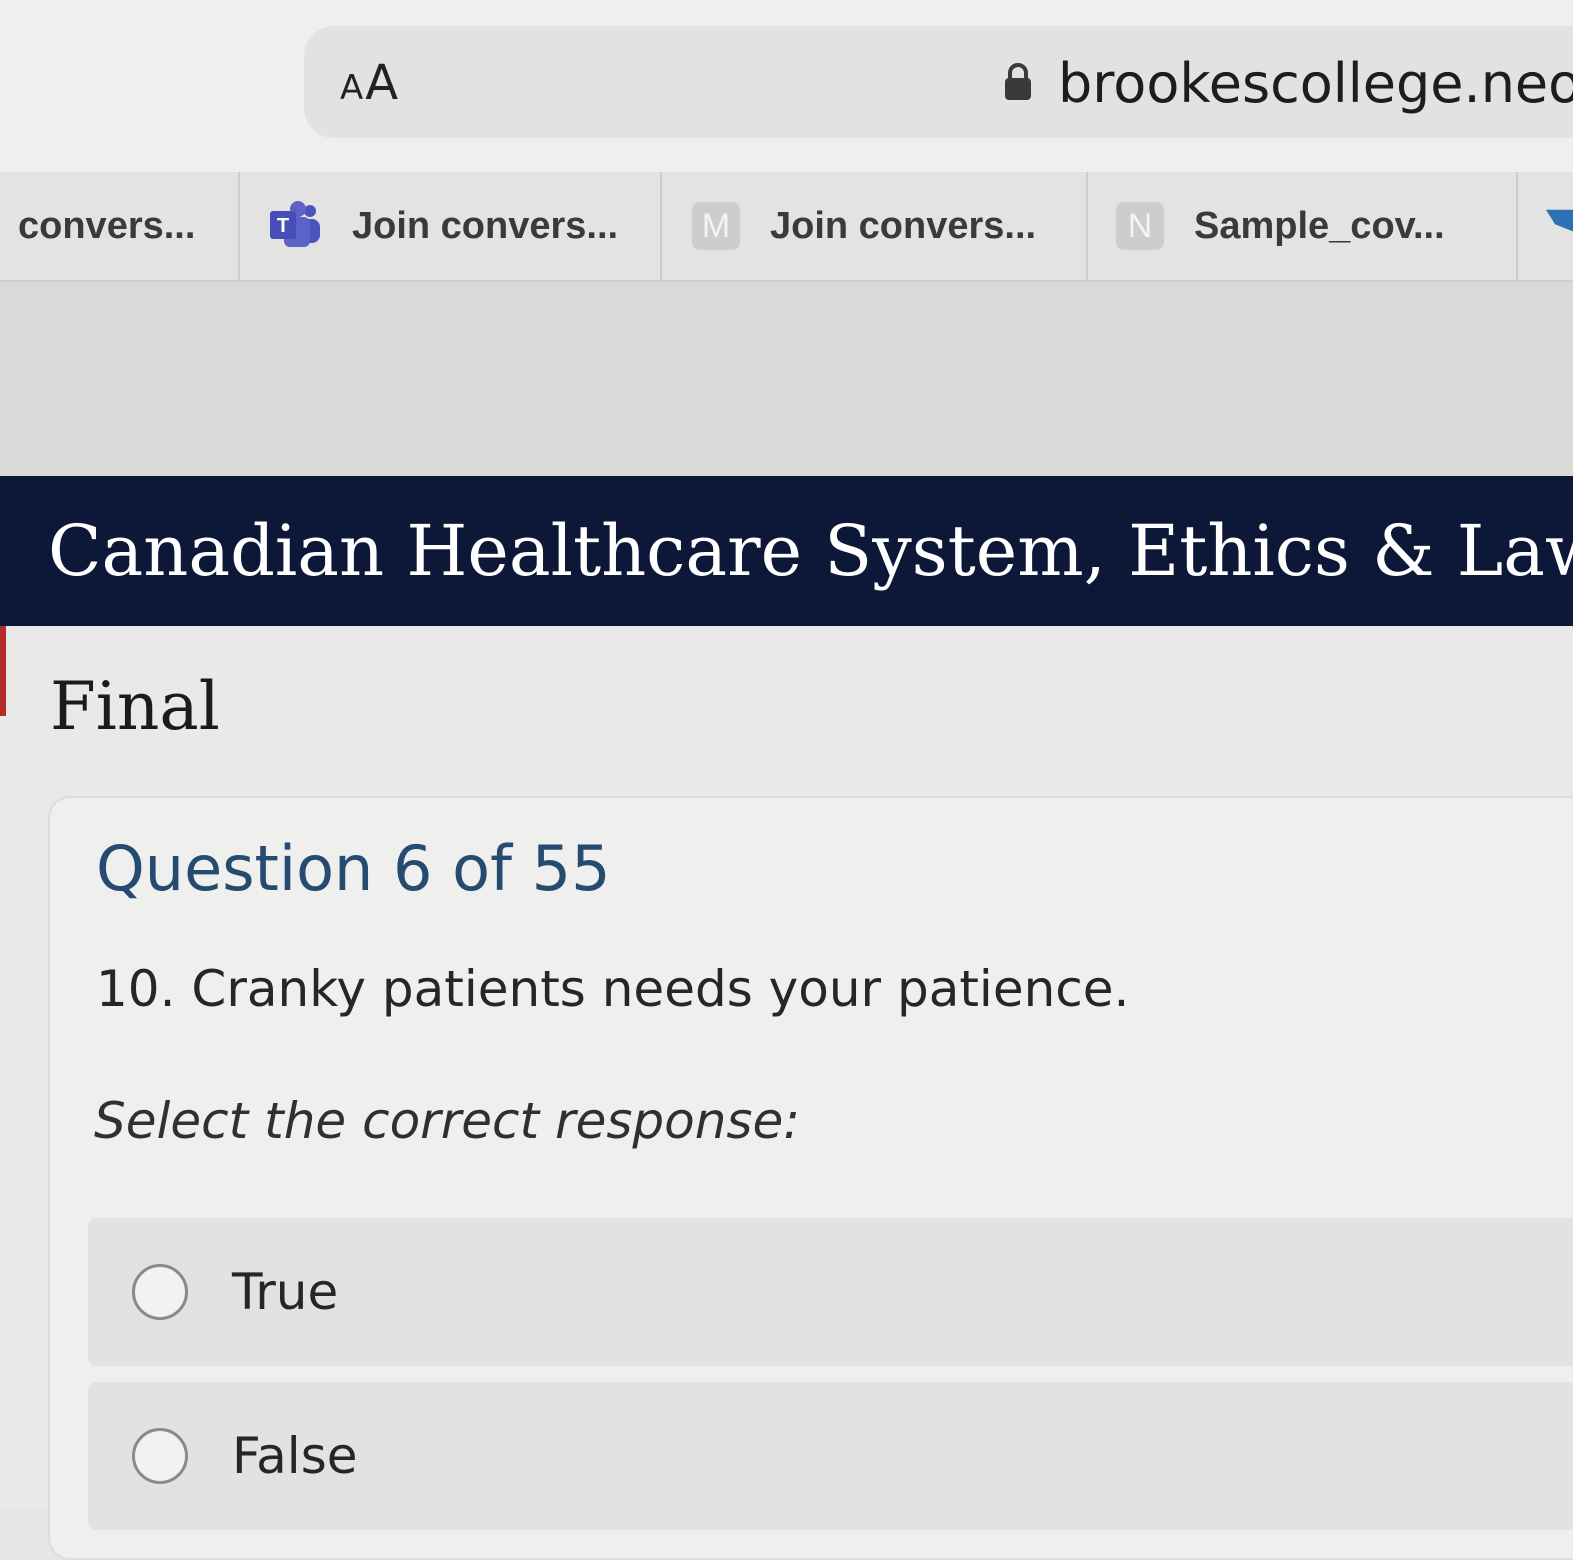 Image resolution: width=1573 pixels, height=1560 pixels. What do you see at coordinates (3, 671) in the screenshot?
I see `accent-edge` at bounding box center [3, 671].